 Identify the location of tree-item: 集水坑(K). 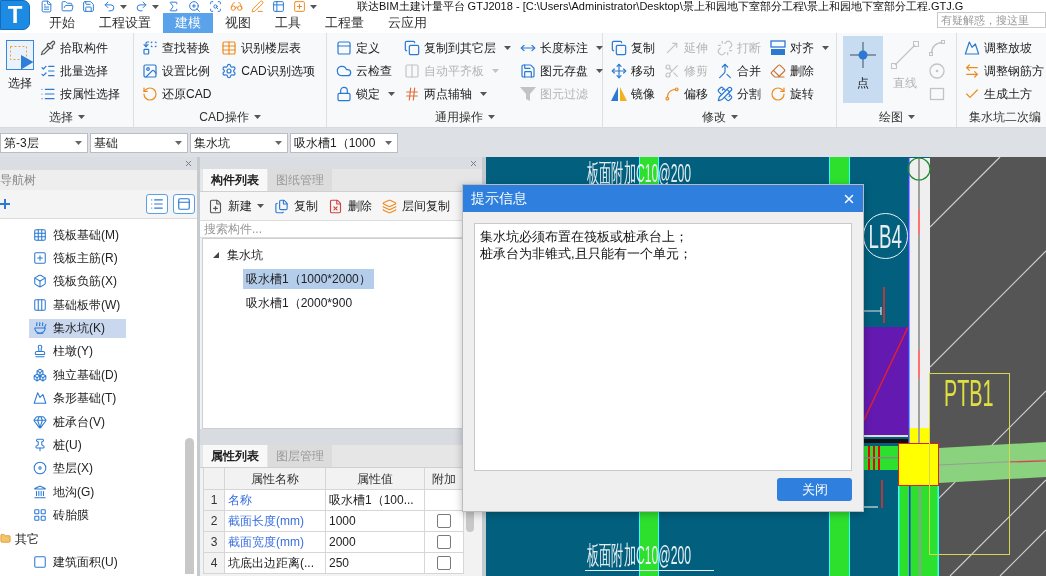
(77, 328).